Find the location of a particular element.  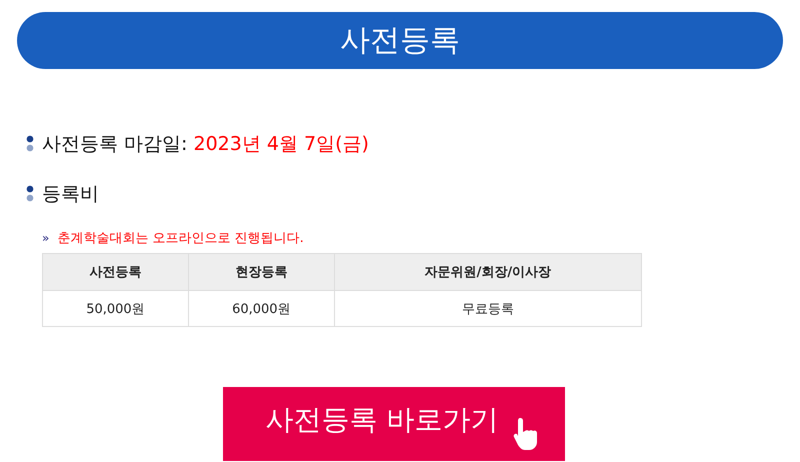

register-button: 사전등록 바로가기 is located at coordinates (394, 424).